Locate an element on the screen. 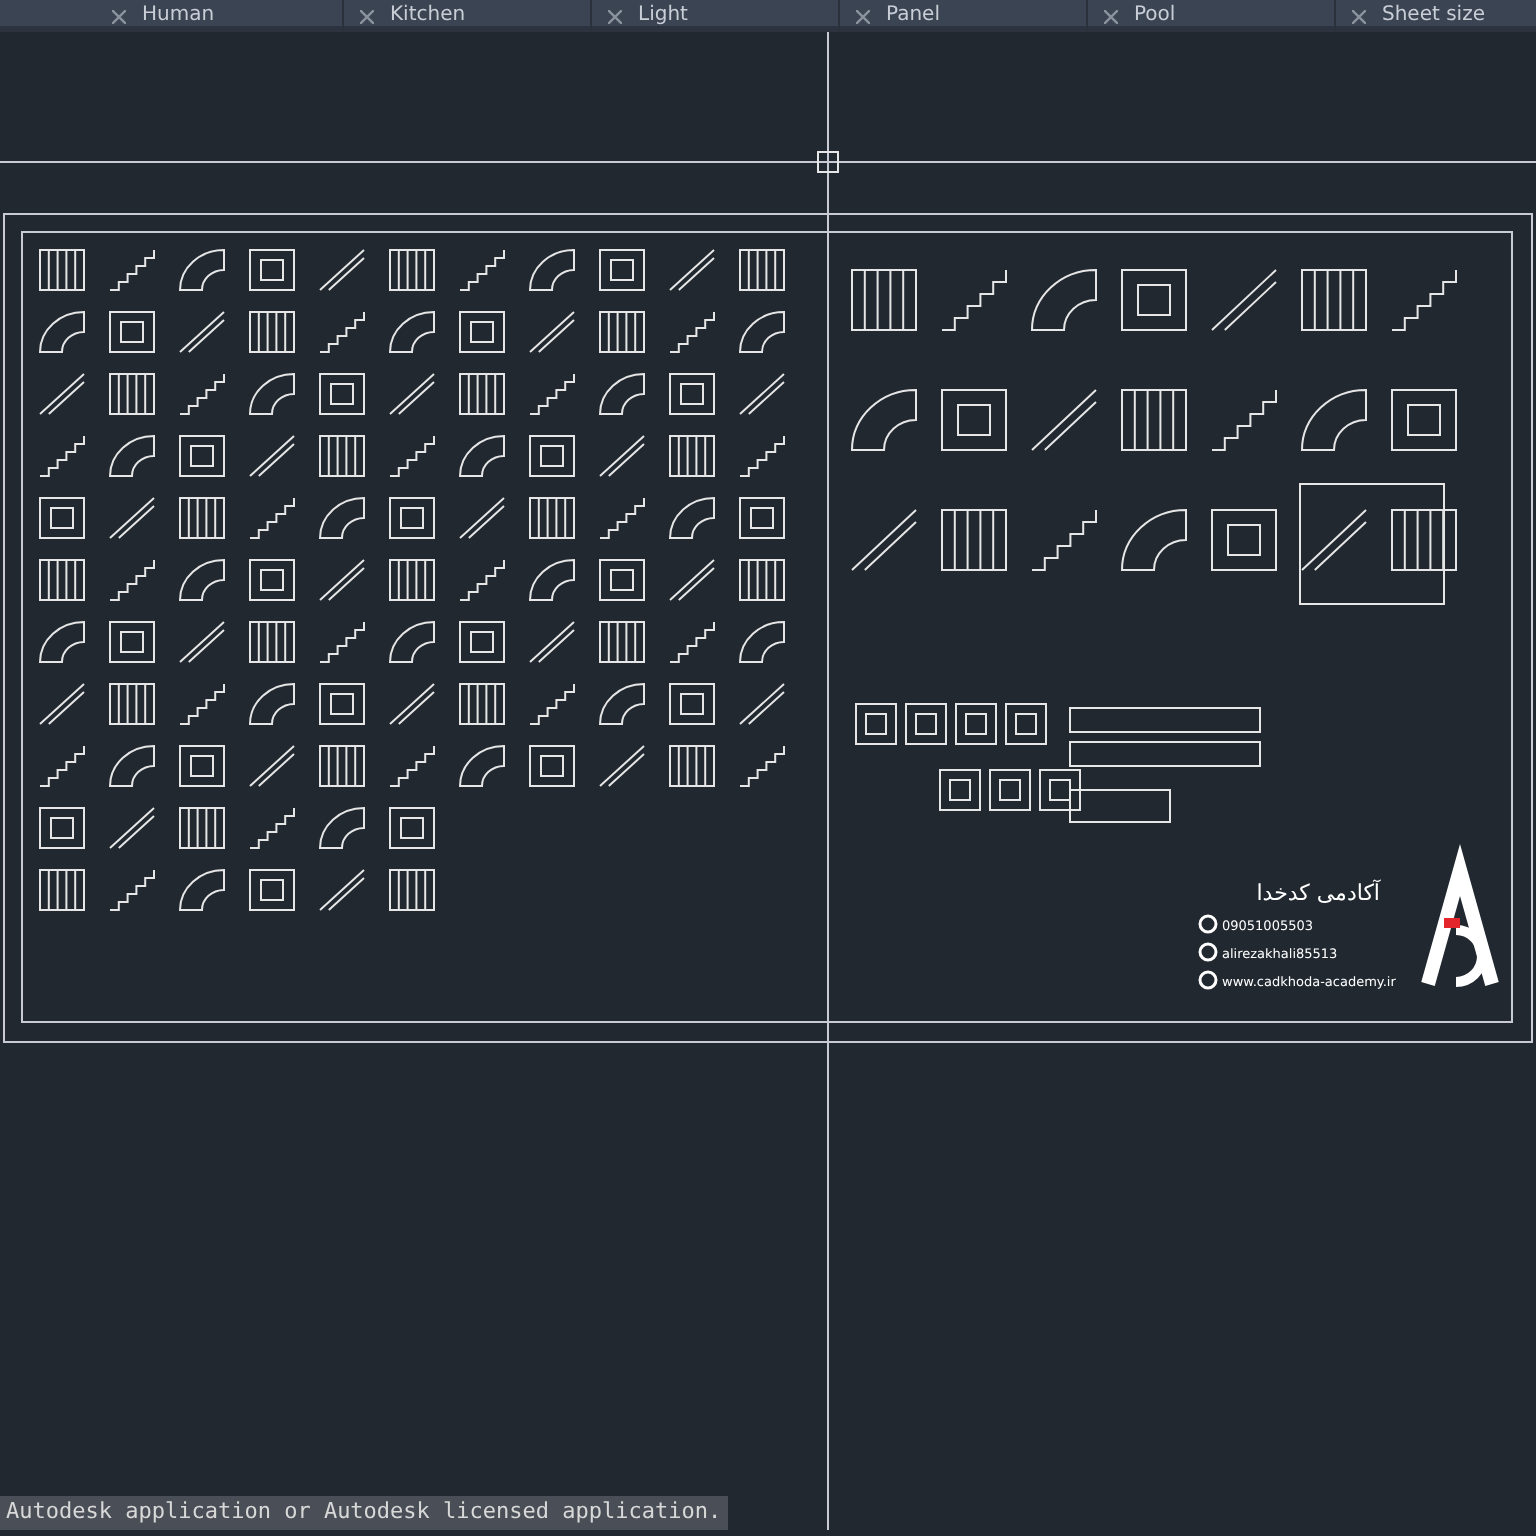 The width and height of the screenshot is (1536, 1536). pickbox-icon is located at coordinates (828, 162).